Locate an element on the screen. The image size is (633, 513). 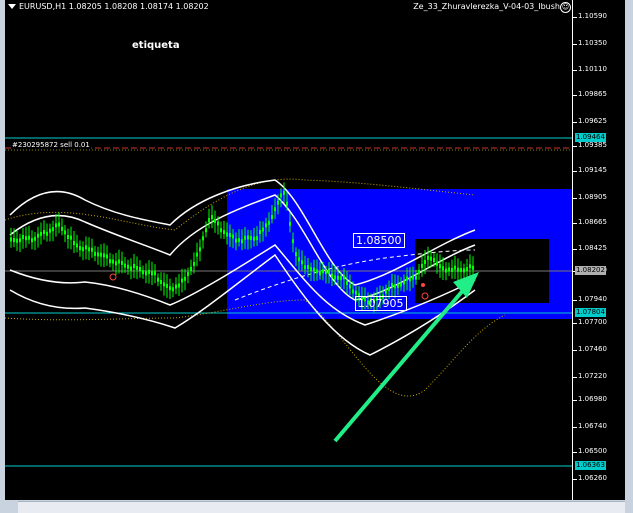
price-level-tag: 1.09464 is located at coordinates (590, 137).